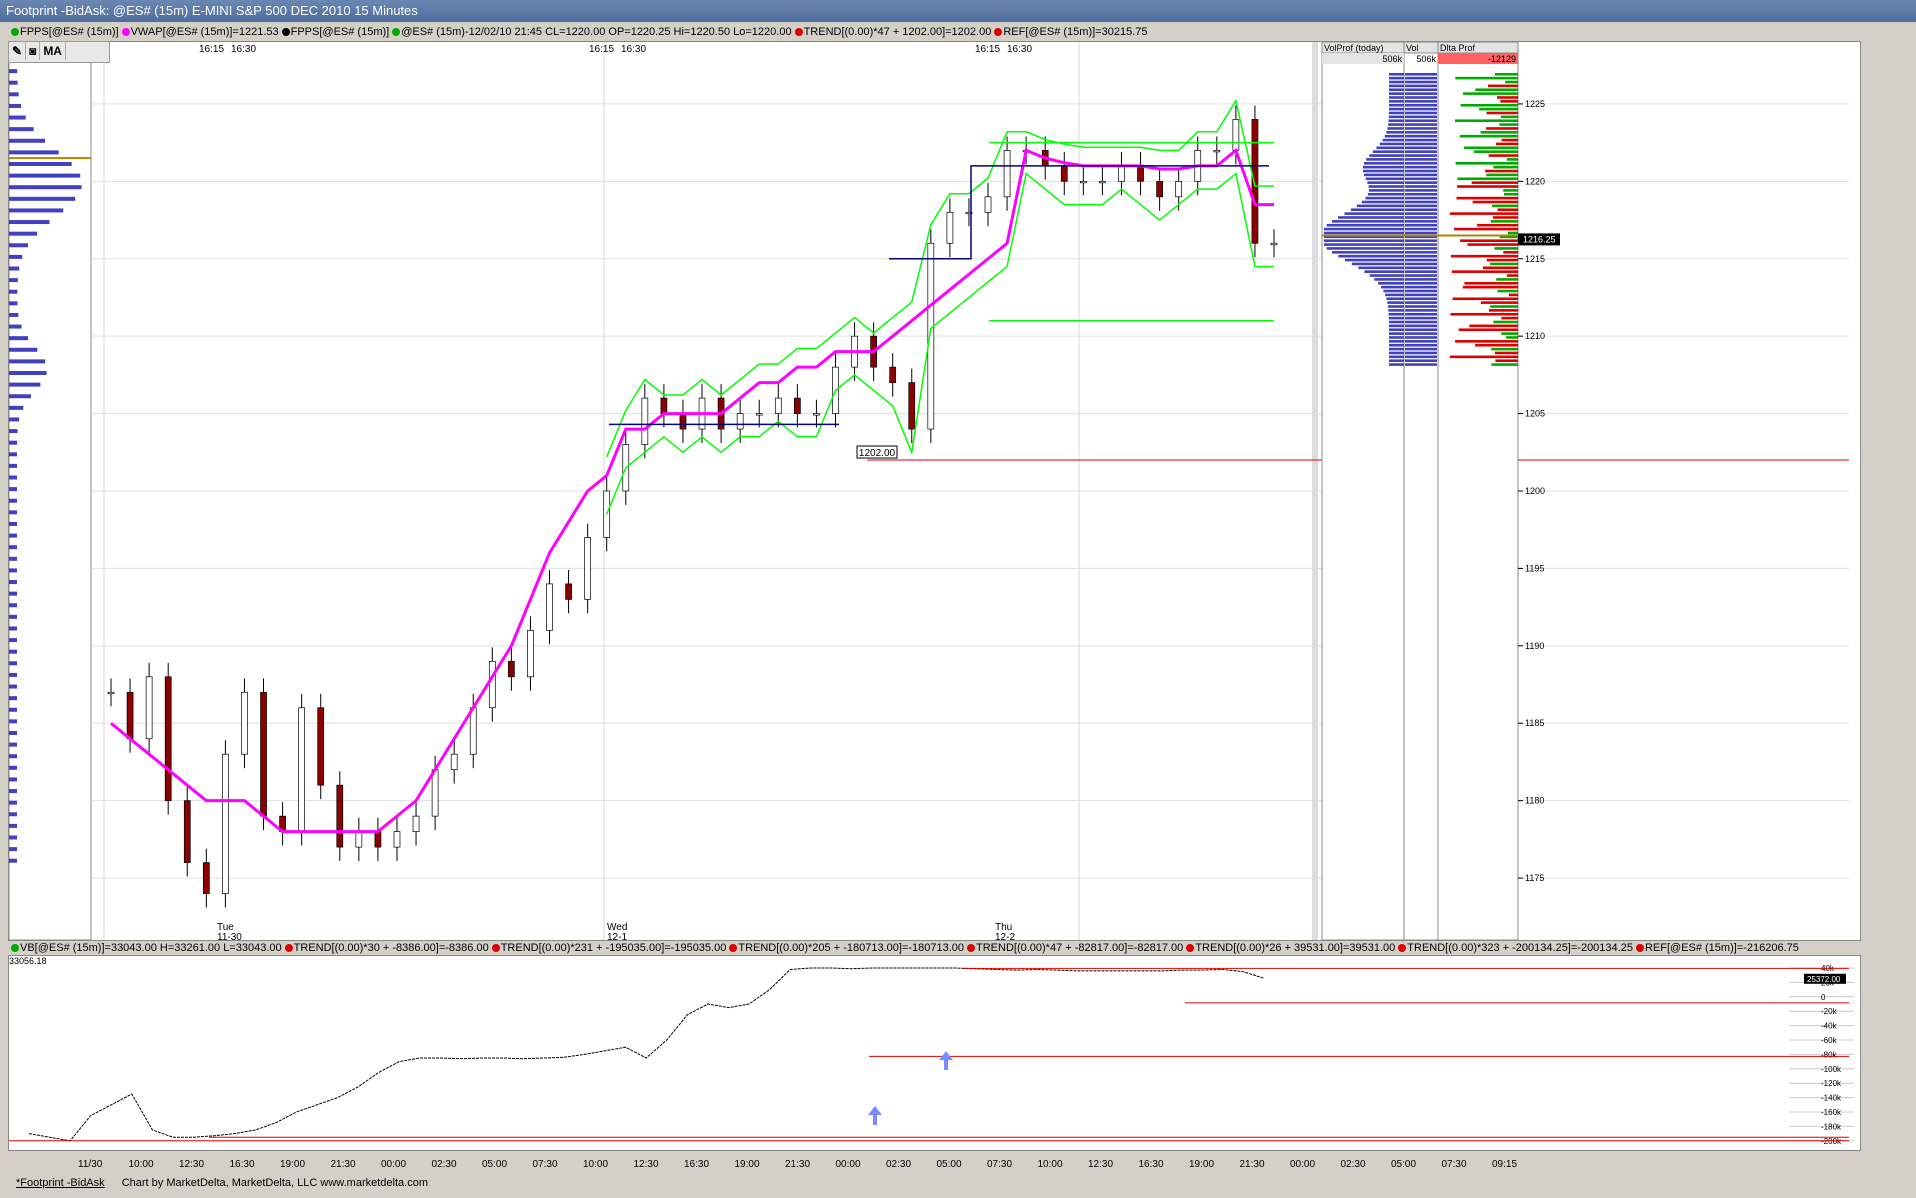  I want to click on volprof-value: 506k, so click(1392, 59).